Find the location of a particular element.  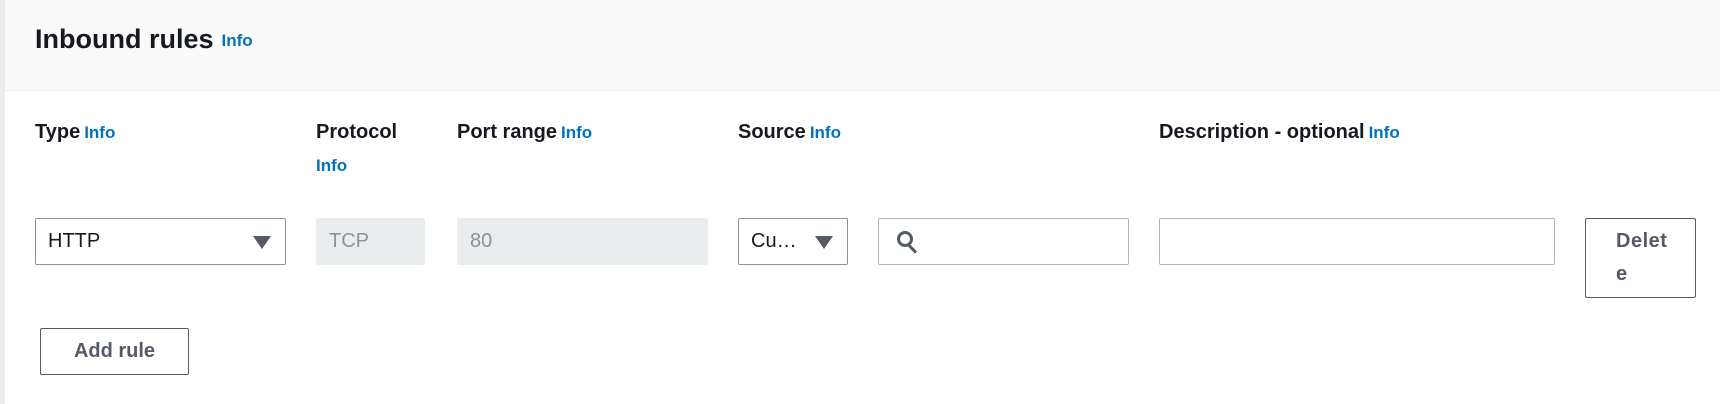

description-info-link: Info is located at coordinates (1384, 132).